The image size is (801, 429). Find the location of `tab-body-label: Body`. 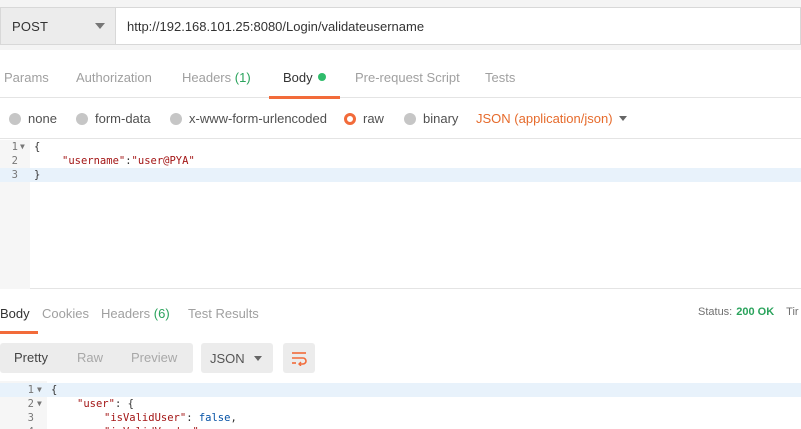

tab-body-label: Body is located at coordinates (298, 77).